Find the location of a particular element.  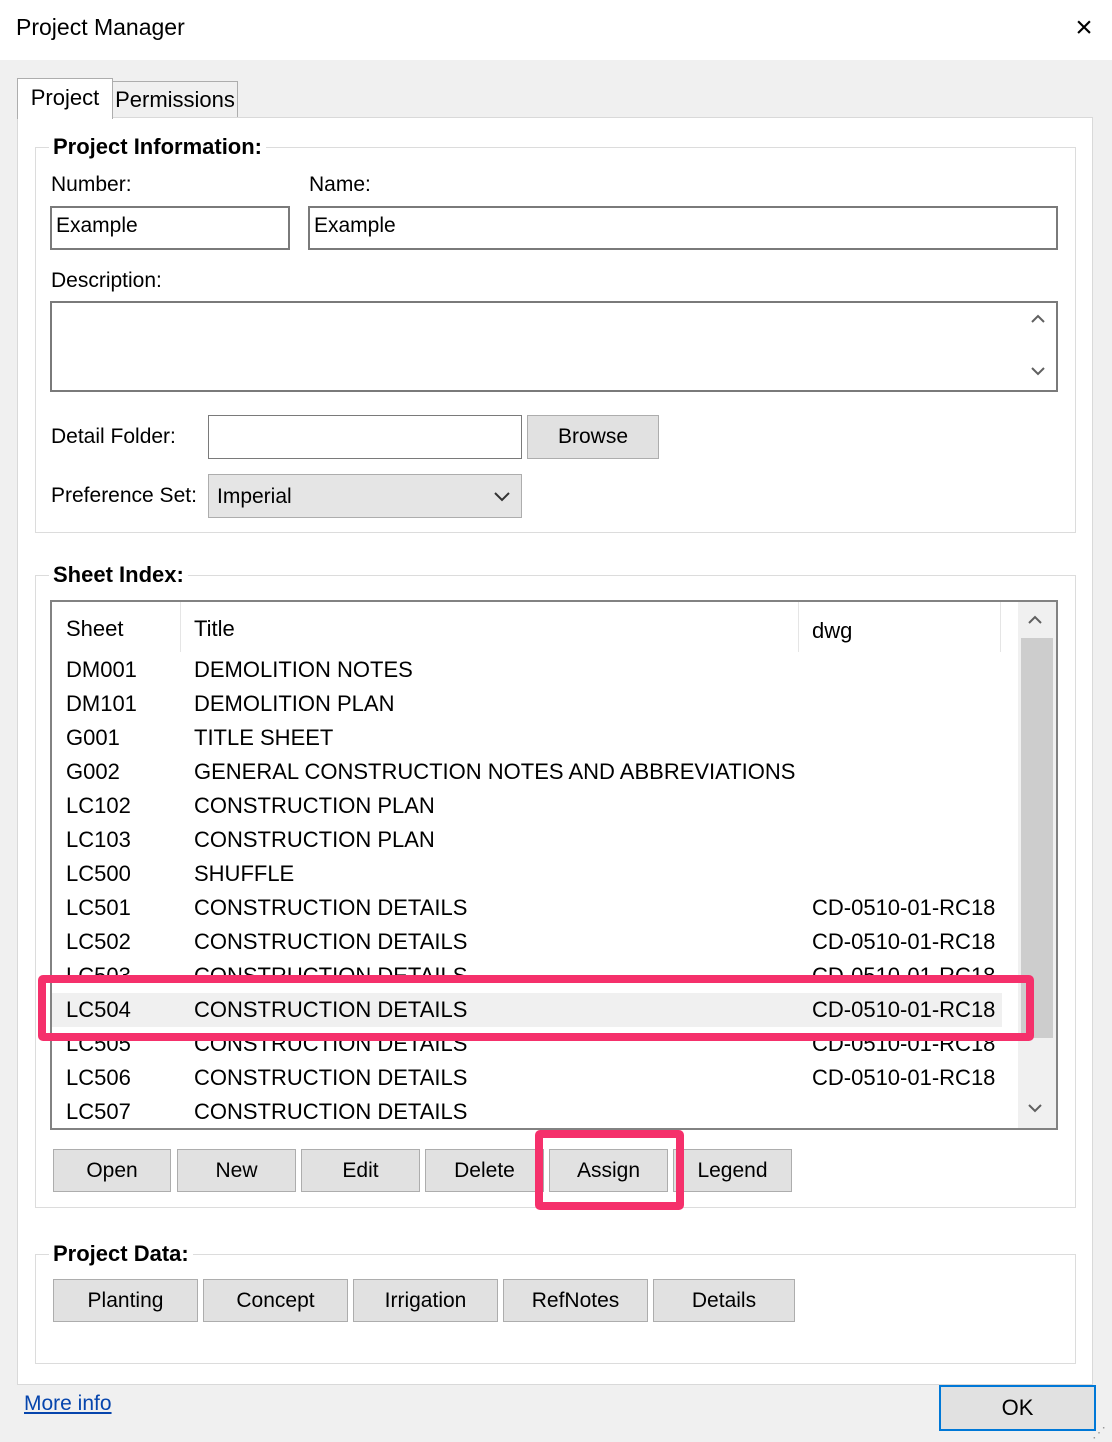

ok-button: OK is located at coordinates (1017, 1408).